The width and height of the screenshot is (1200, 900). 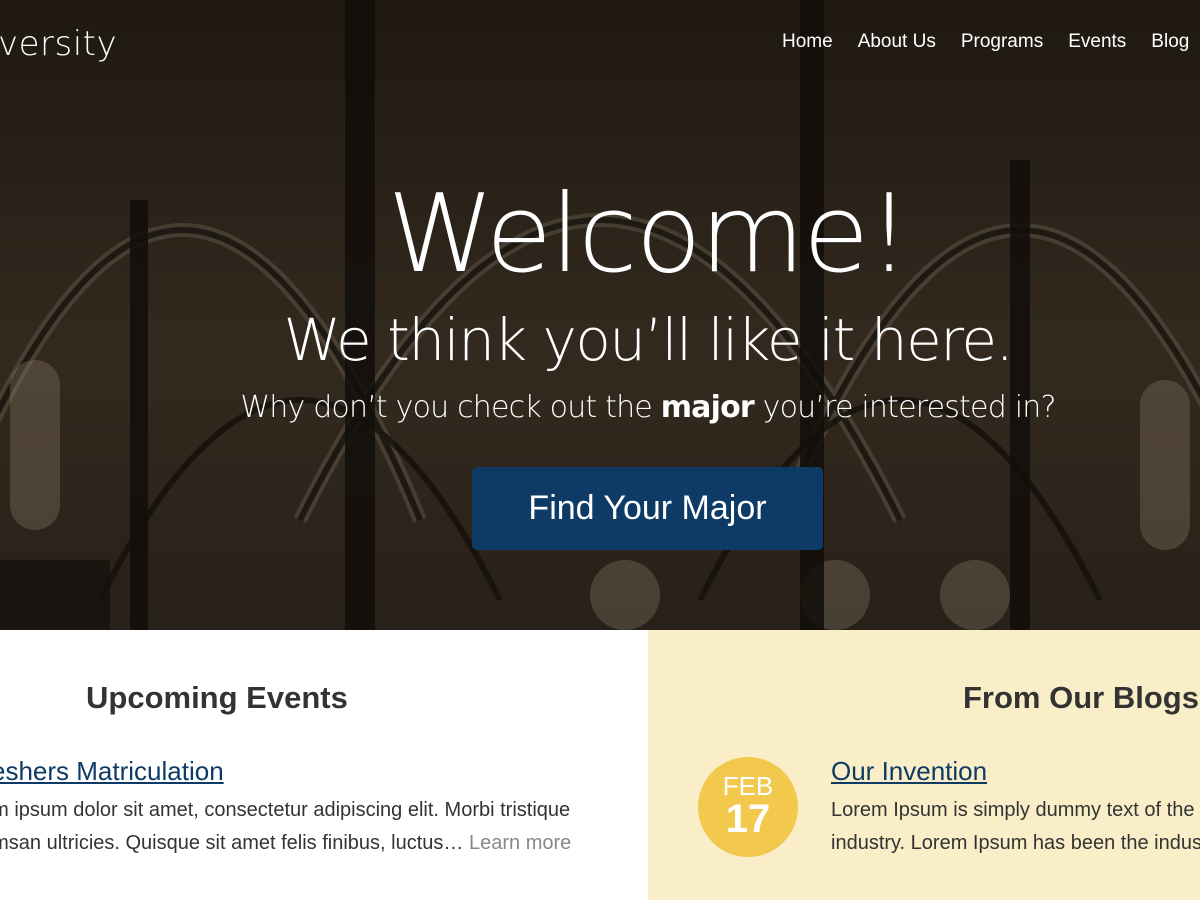 What do you see at coordinates (217, 697) in the screenshot?
I see `events-heading: Upcoming Events` at bounding box center [217, 697].